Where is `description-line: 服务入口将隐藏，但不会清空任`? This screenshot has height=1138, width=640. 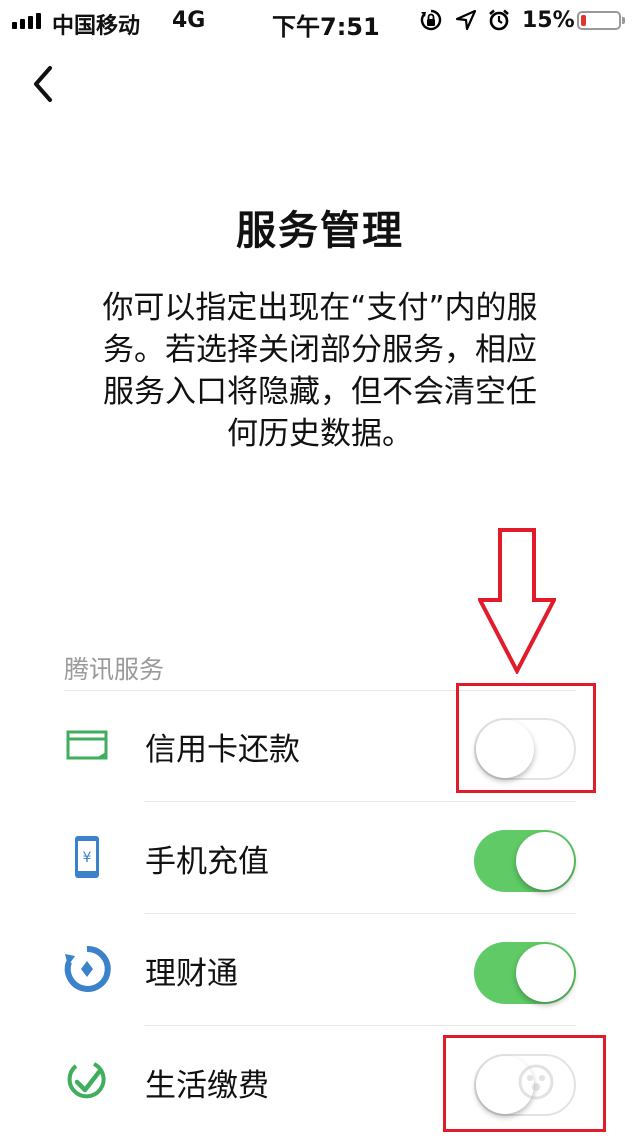
description-line: 服务入口将隐藏，但不会清空任 is located at coordinates (320, 392).